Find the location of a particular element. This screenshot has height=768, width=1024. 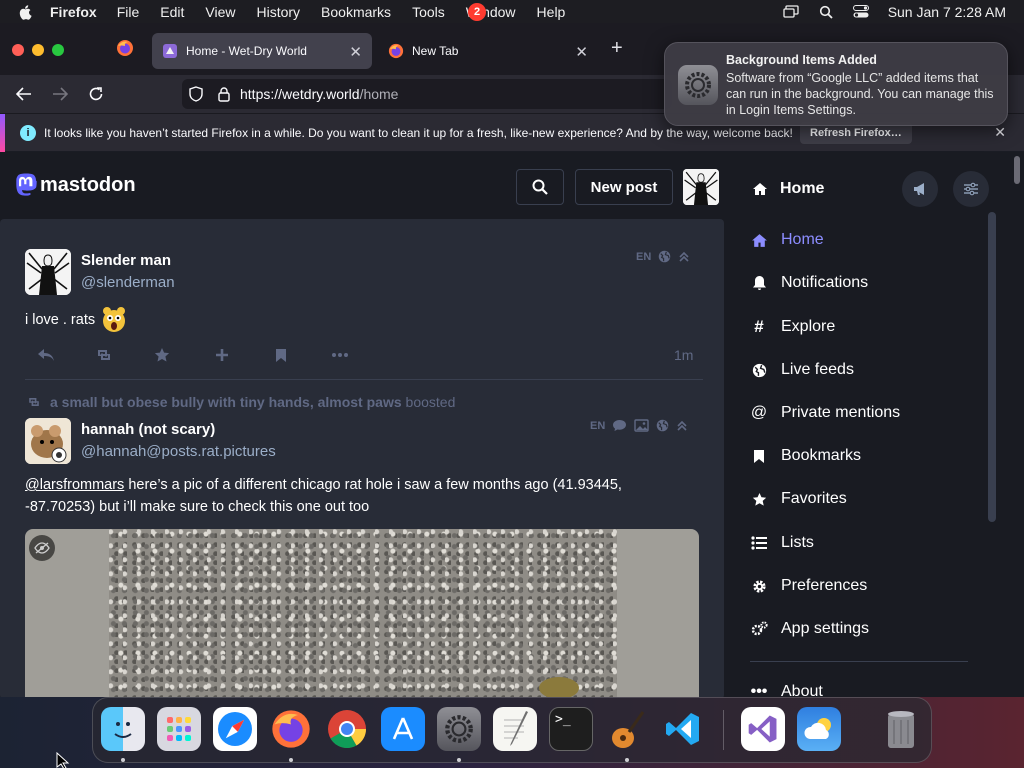

menu-edit: Edit is located at coordinates (172, 12).